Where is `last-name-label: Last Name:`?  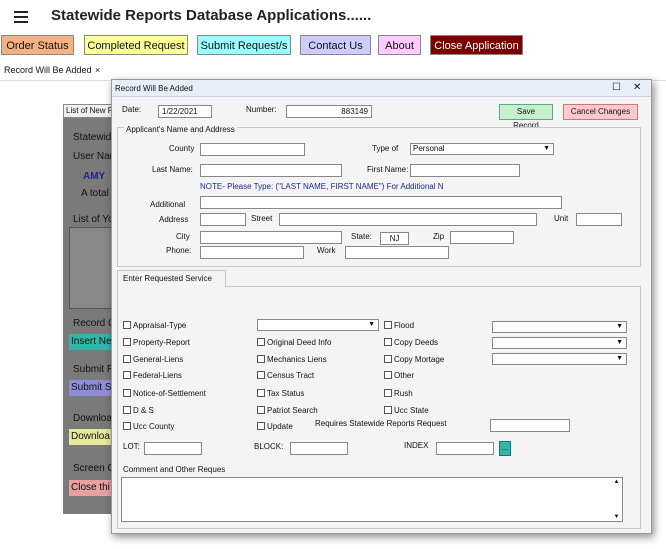 last-name-label: Last Name: is located at coordinates (172, 169).